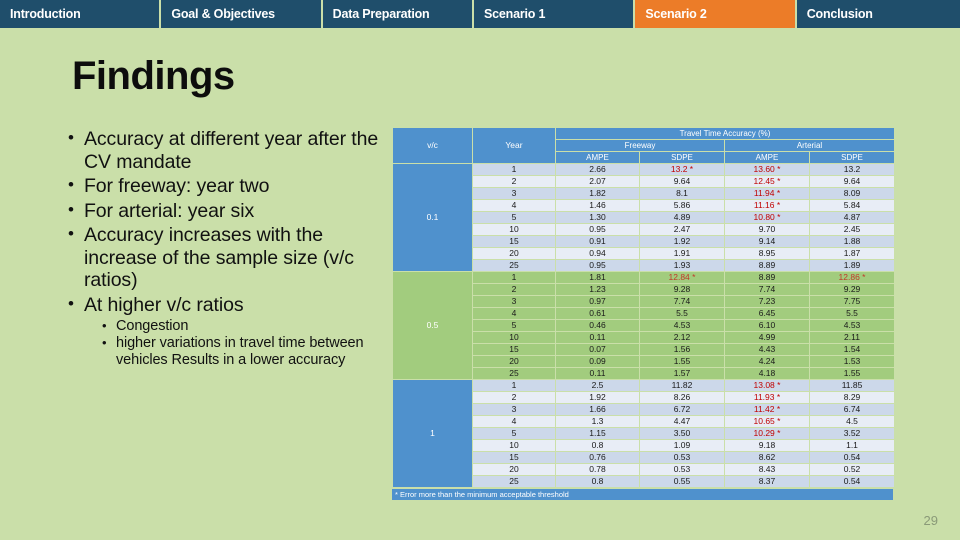  Describe the element at coordinates (597, 217) in the screenshot. I see `cell-freeway-ampe: 1.30` at that location.